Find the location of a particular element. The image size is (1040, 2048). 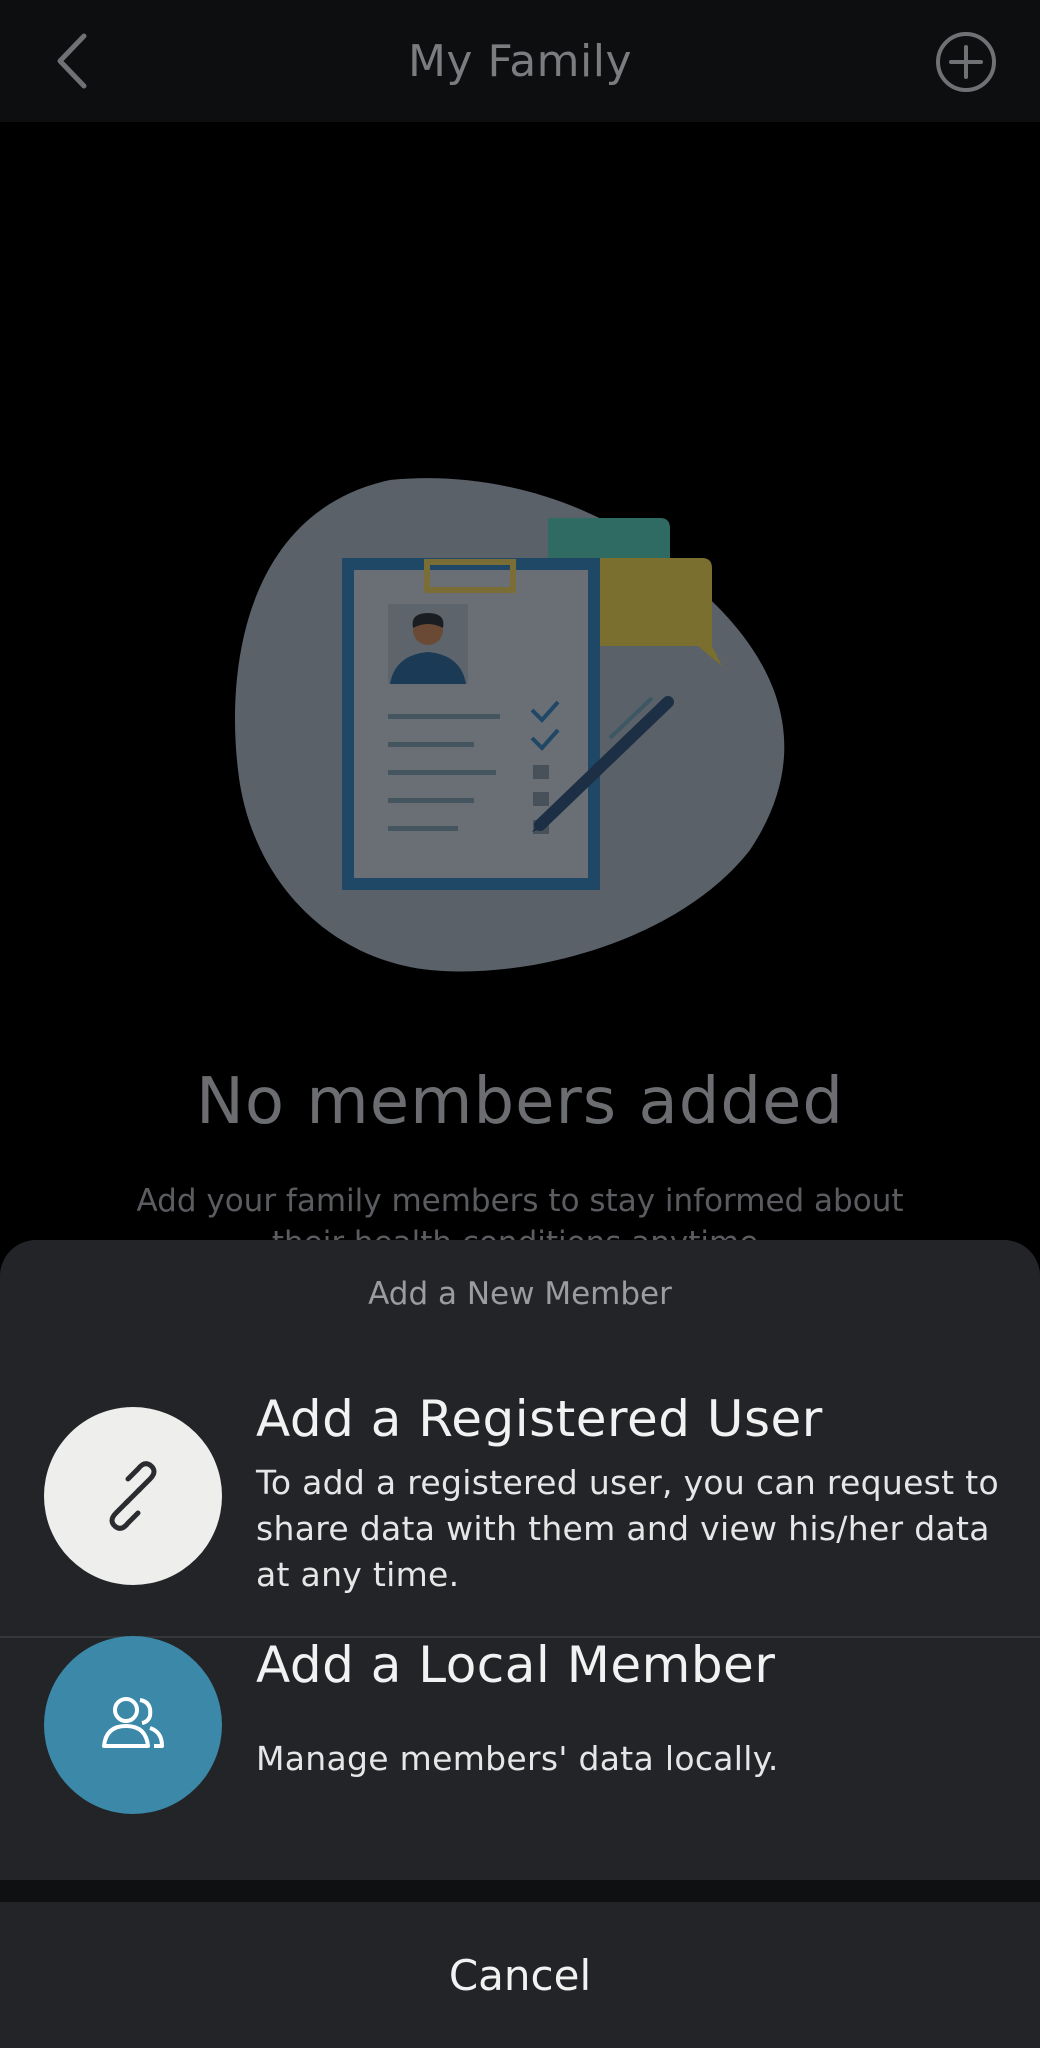

option-description: Manage members' data locally. is located at coordinates (517, 1758).